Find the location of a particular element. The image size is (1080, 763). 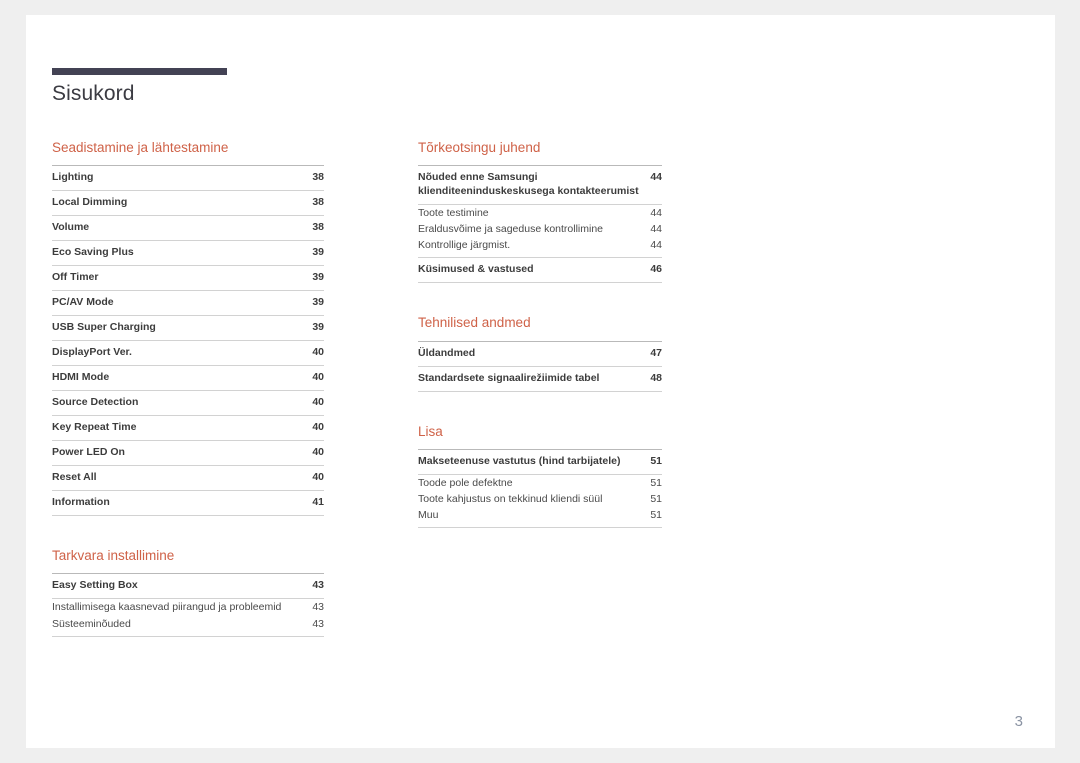

toc-entry: Eco Saving Plus 39 is located at coordinates (188, 254).